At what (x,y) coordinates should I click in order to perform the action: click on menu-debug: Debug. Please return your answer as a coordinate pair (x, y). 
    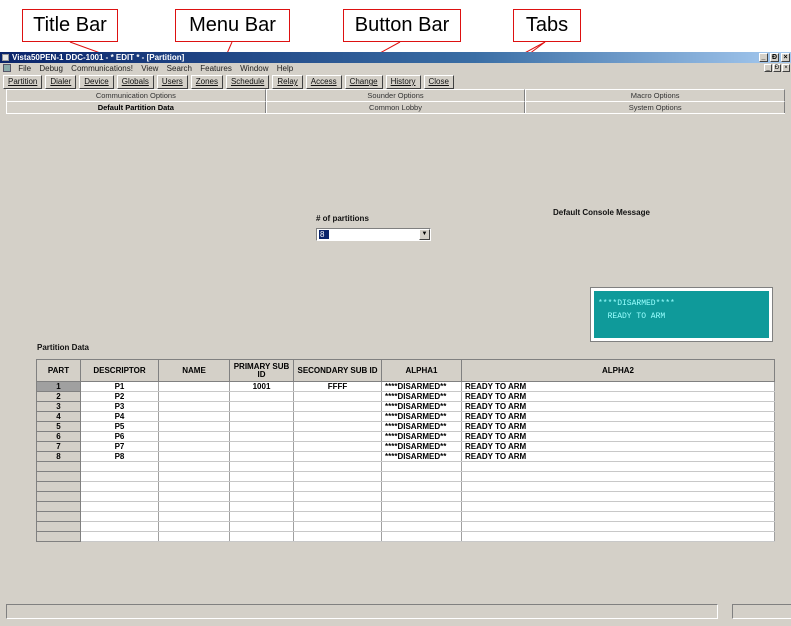
    Looking at the image, I should click on (51, 68).